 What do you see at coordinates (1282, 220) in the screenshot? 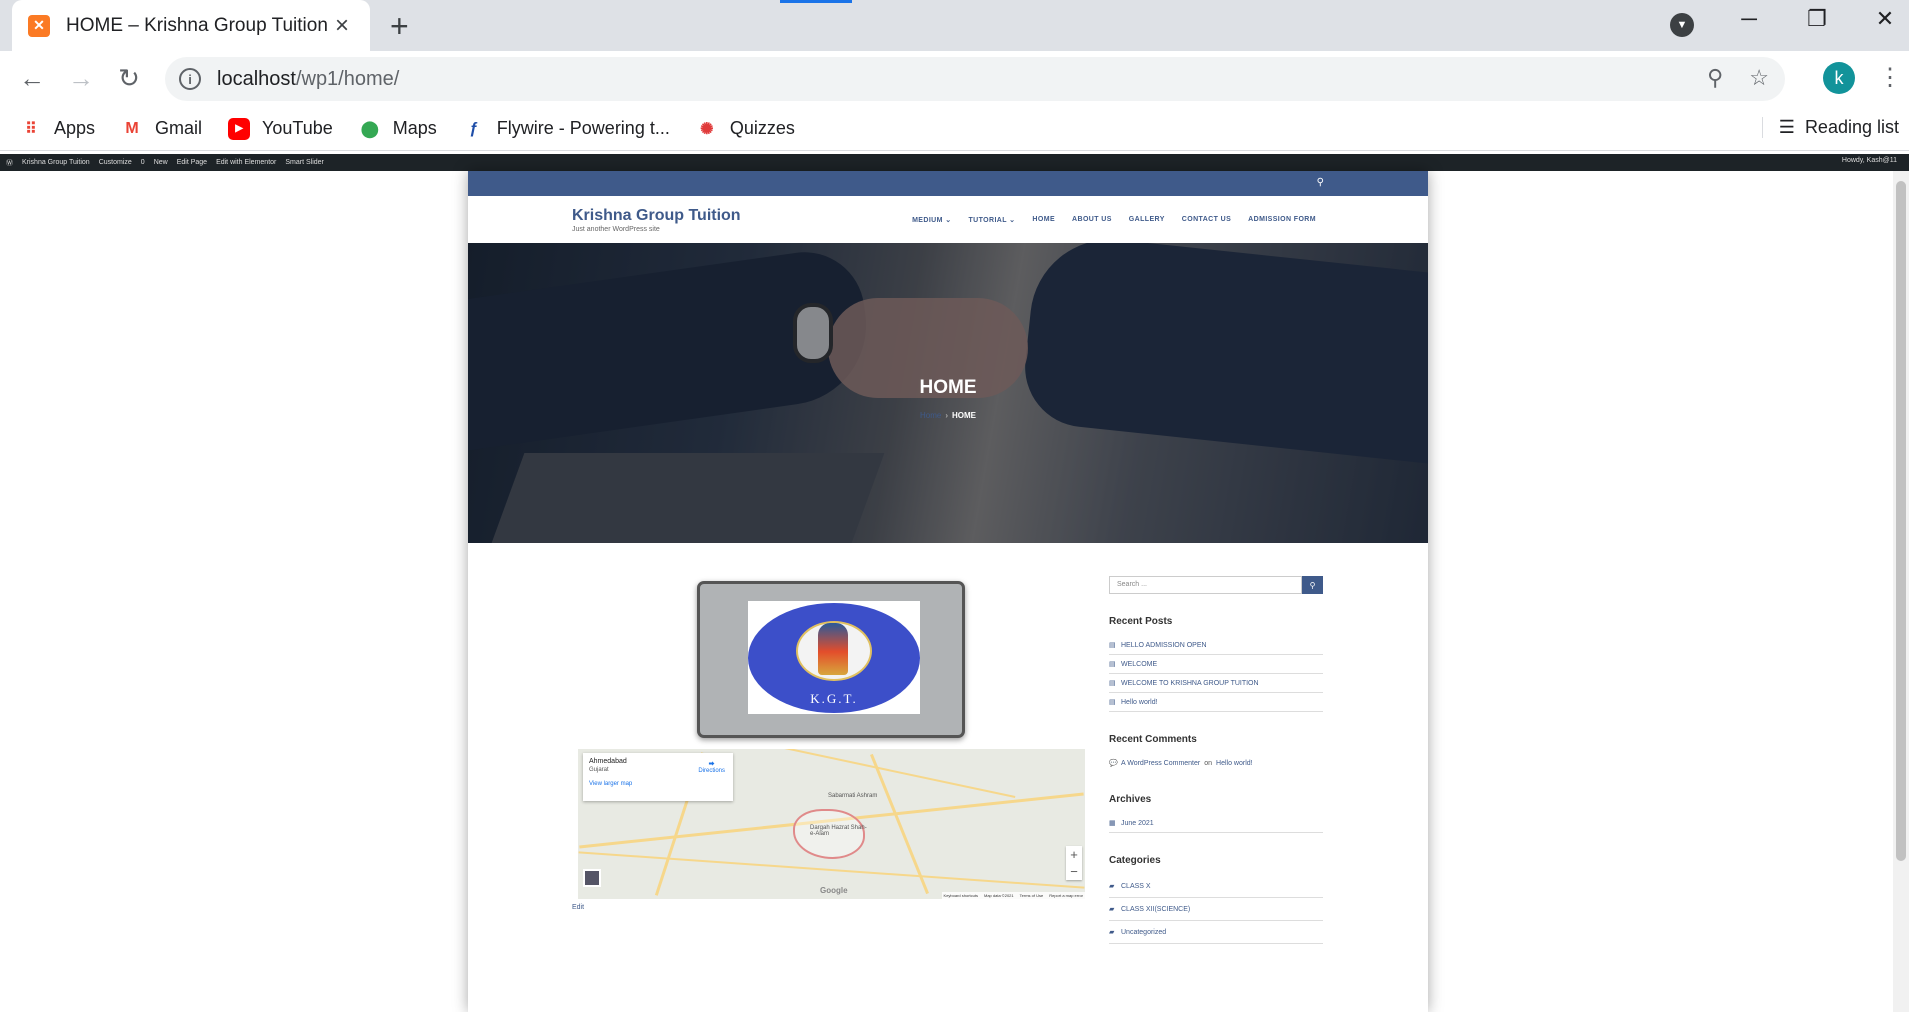
I see `menu-item-admission: ADMISSION FORM` at bounding box center [1282, 220].